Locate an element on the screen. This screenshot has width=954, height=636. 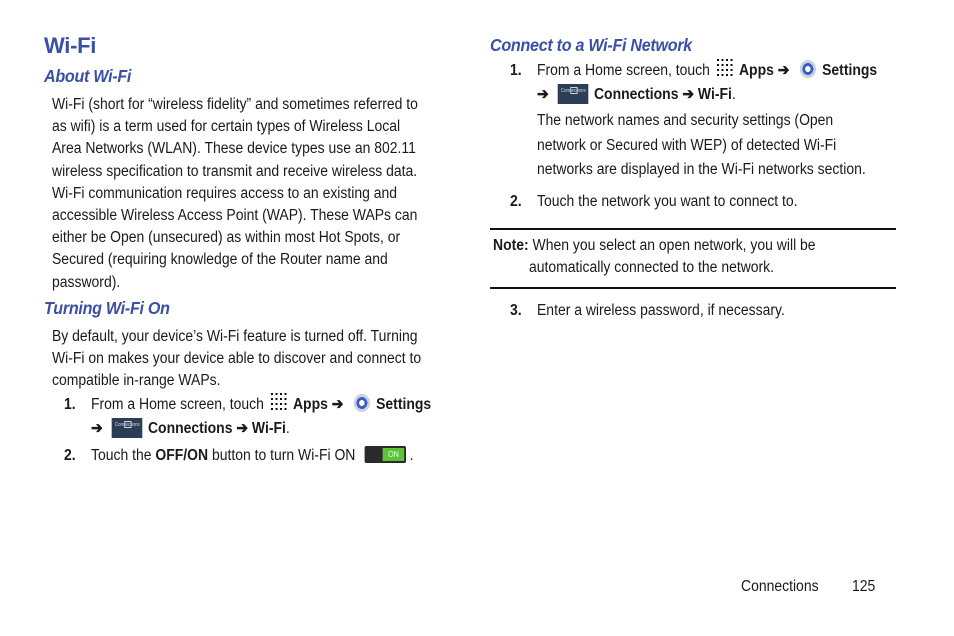
para-line: password). is located at coordinates (86, 282).